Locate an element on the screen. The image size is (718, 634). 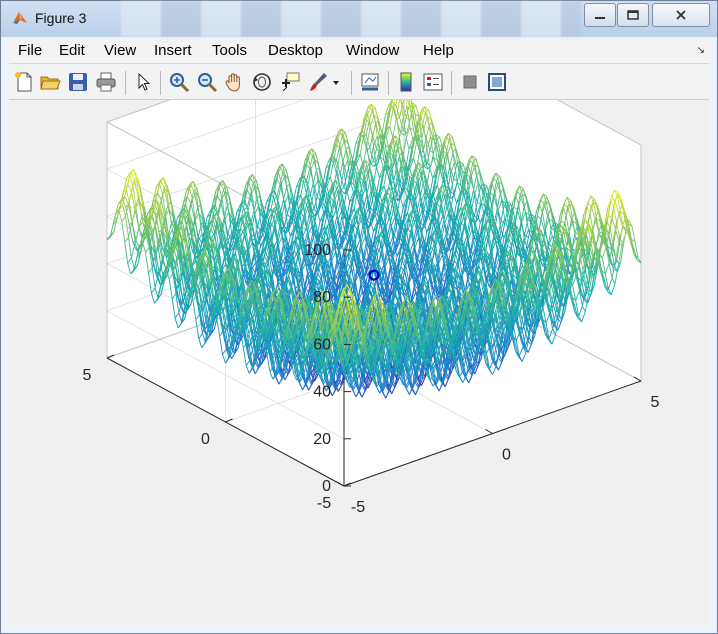
menu-edit: Edit is located at coordinates (72, 50).